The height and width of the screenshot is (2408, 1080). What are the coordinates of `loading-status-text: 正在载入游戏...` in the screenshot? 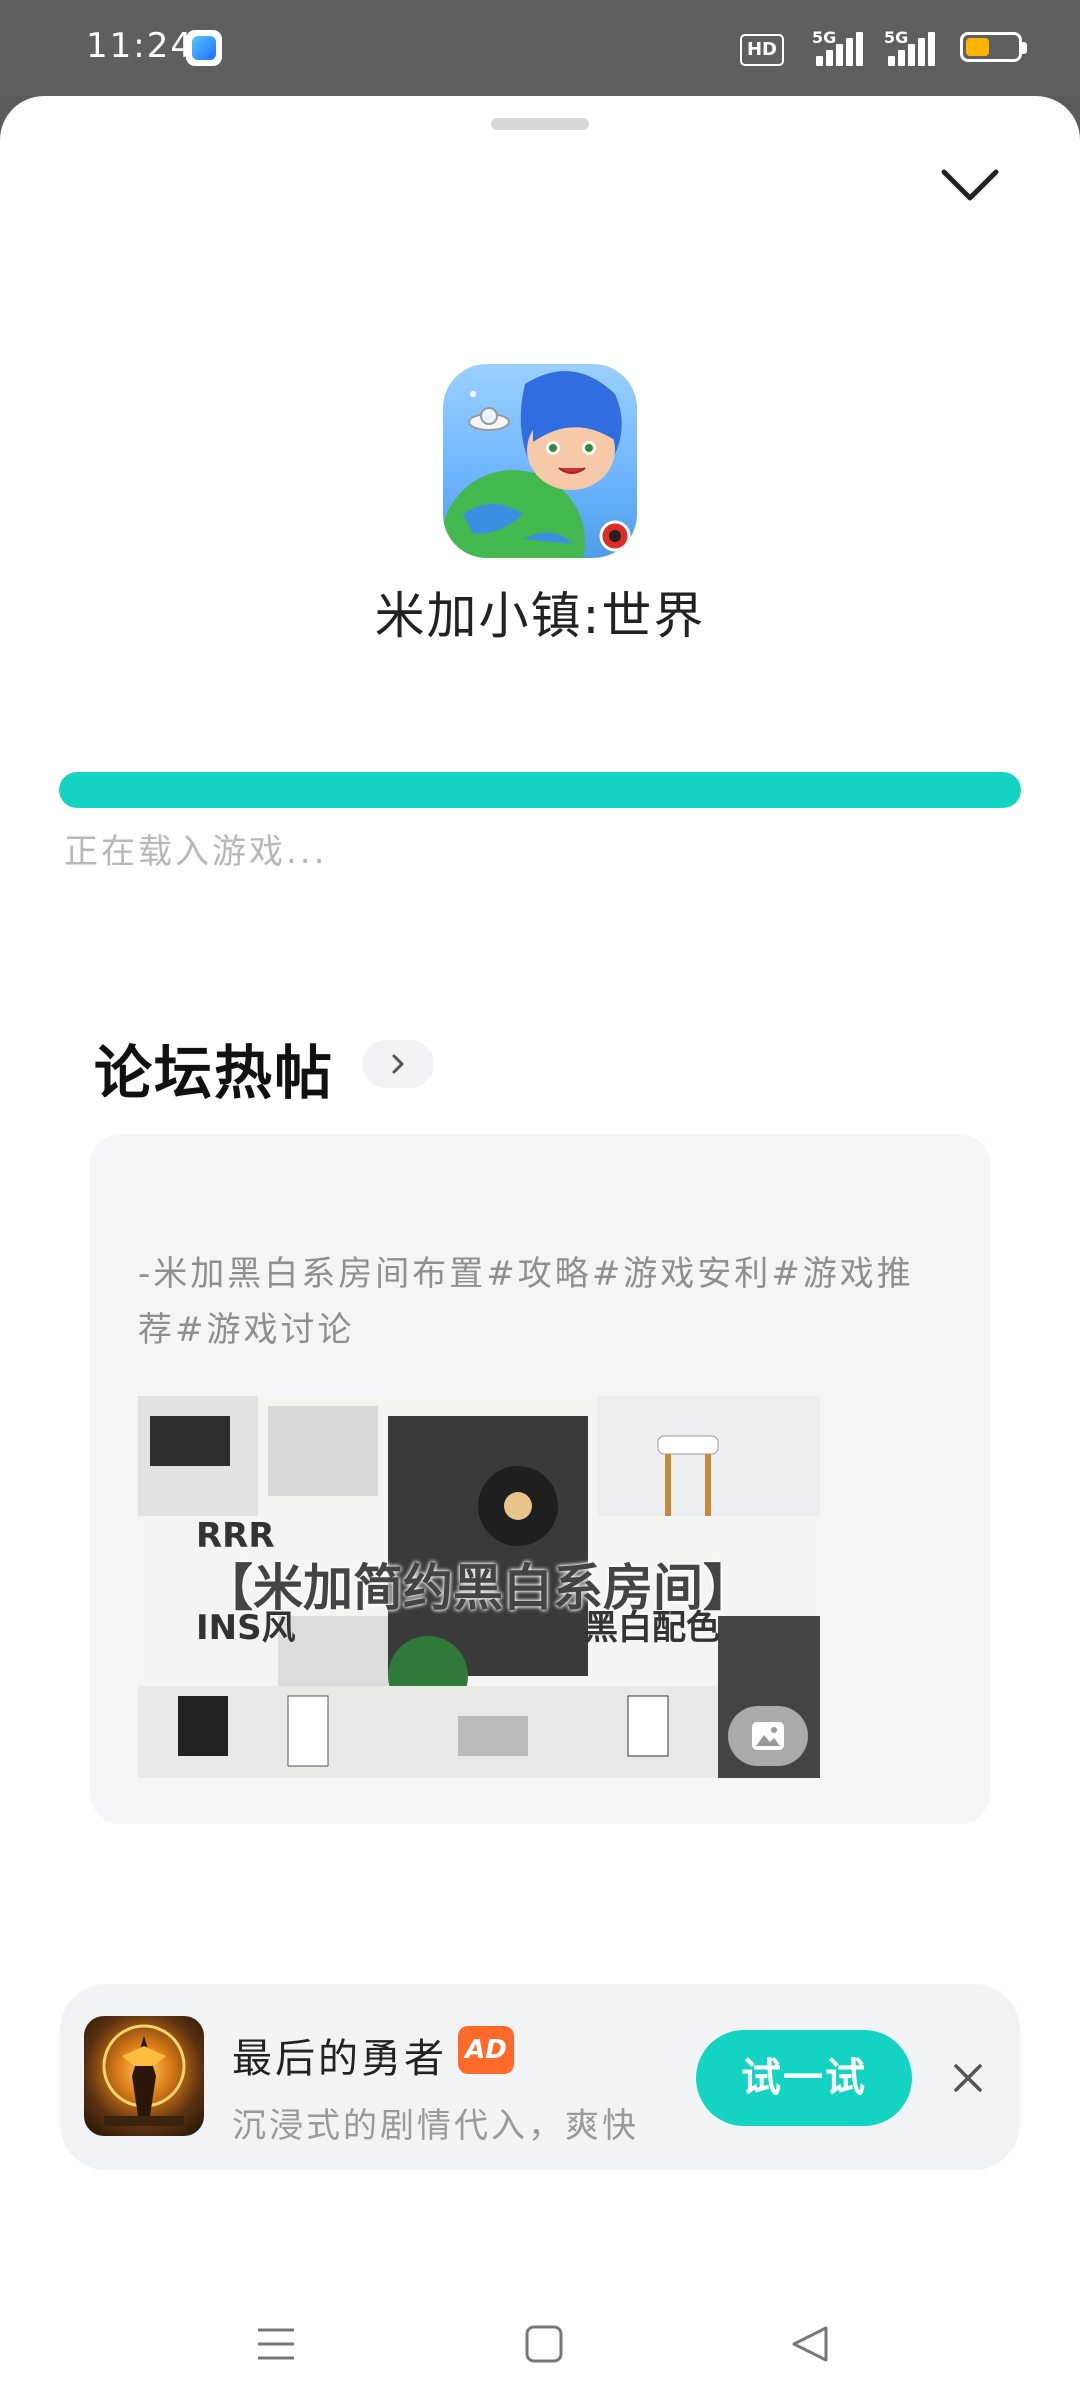 It's located at (196, 852).